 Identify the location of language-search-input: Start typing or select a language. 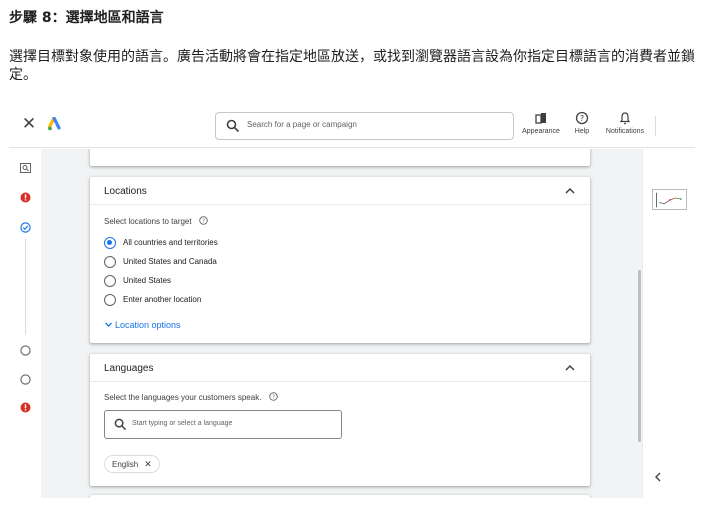
(223, 424).